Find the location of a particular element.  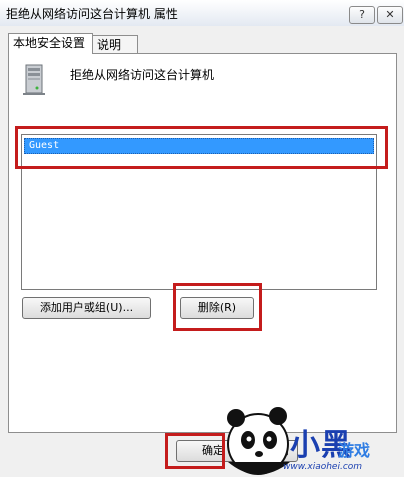

tab-explain: 说明 is located at coordinates (115, 44).